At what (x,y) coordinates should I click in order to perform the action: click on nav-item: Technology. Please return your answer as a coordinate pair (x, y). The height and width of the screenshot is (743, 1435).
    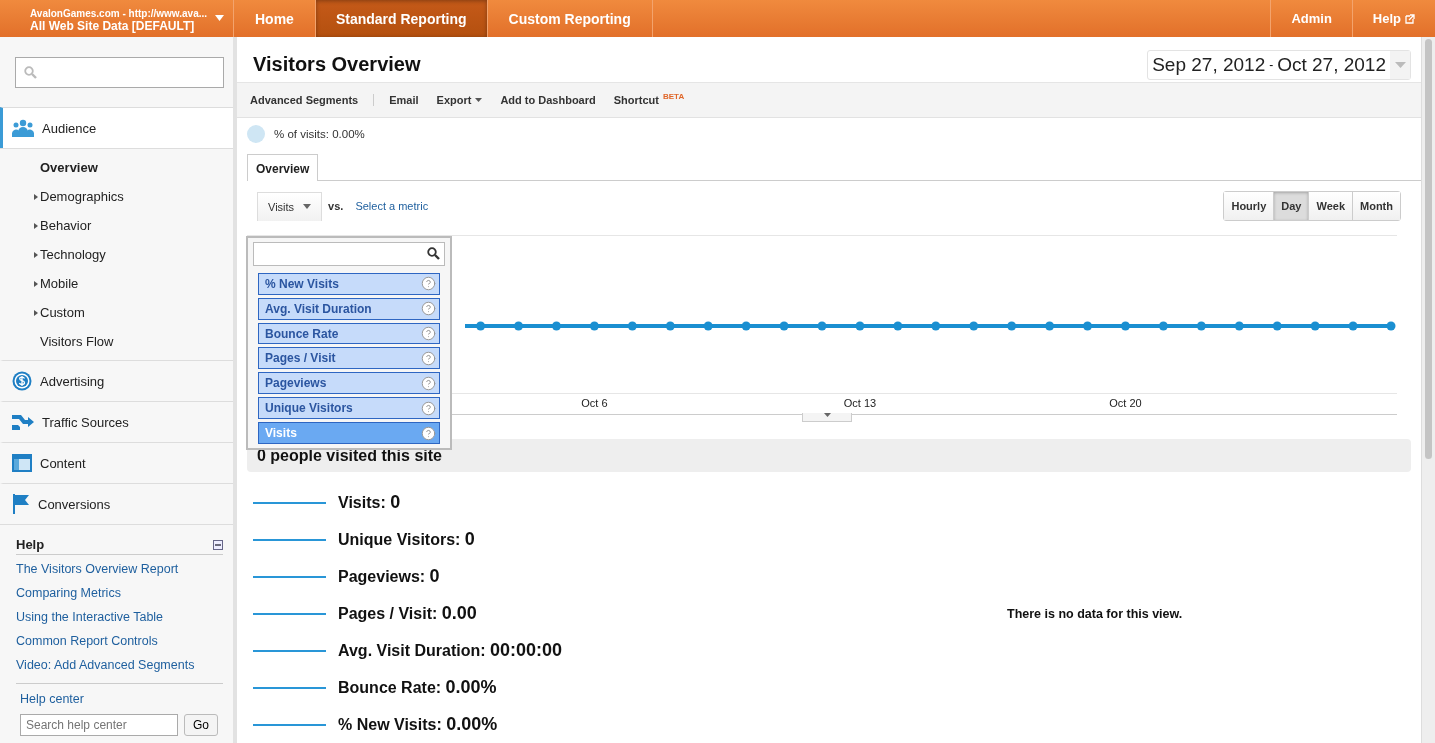
    Looking at the image, I should click on (116, 254).